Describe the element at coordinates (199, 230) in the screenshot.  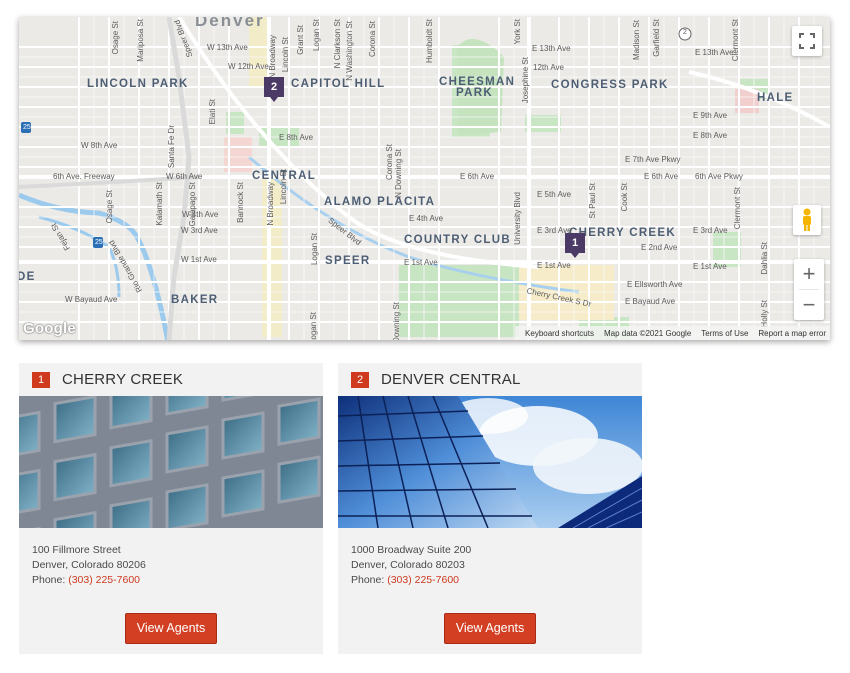
I see `street-label: W 3rd Ave` at that location.